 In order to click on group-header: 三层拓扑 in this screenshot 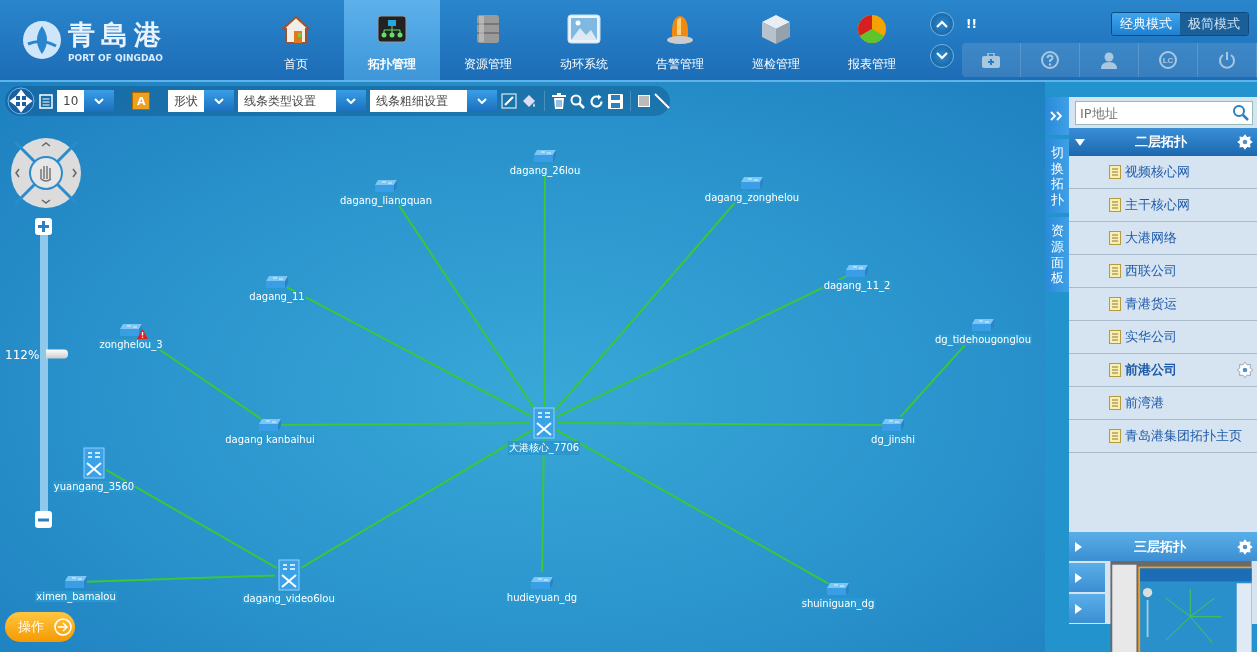, I will do `click(1163, 546)`.